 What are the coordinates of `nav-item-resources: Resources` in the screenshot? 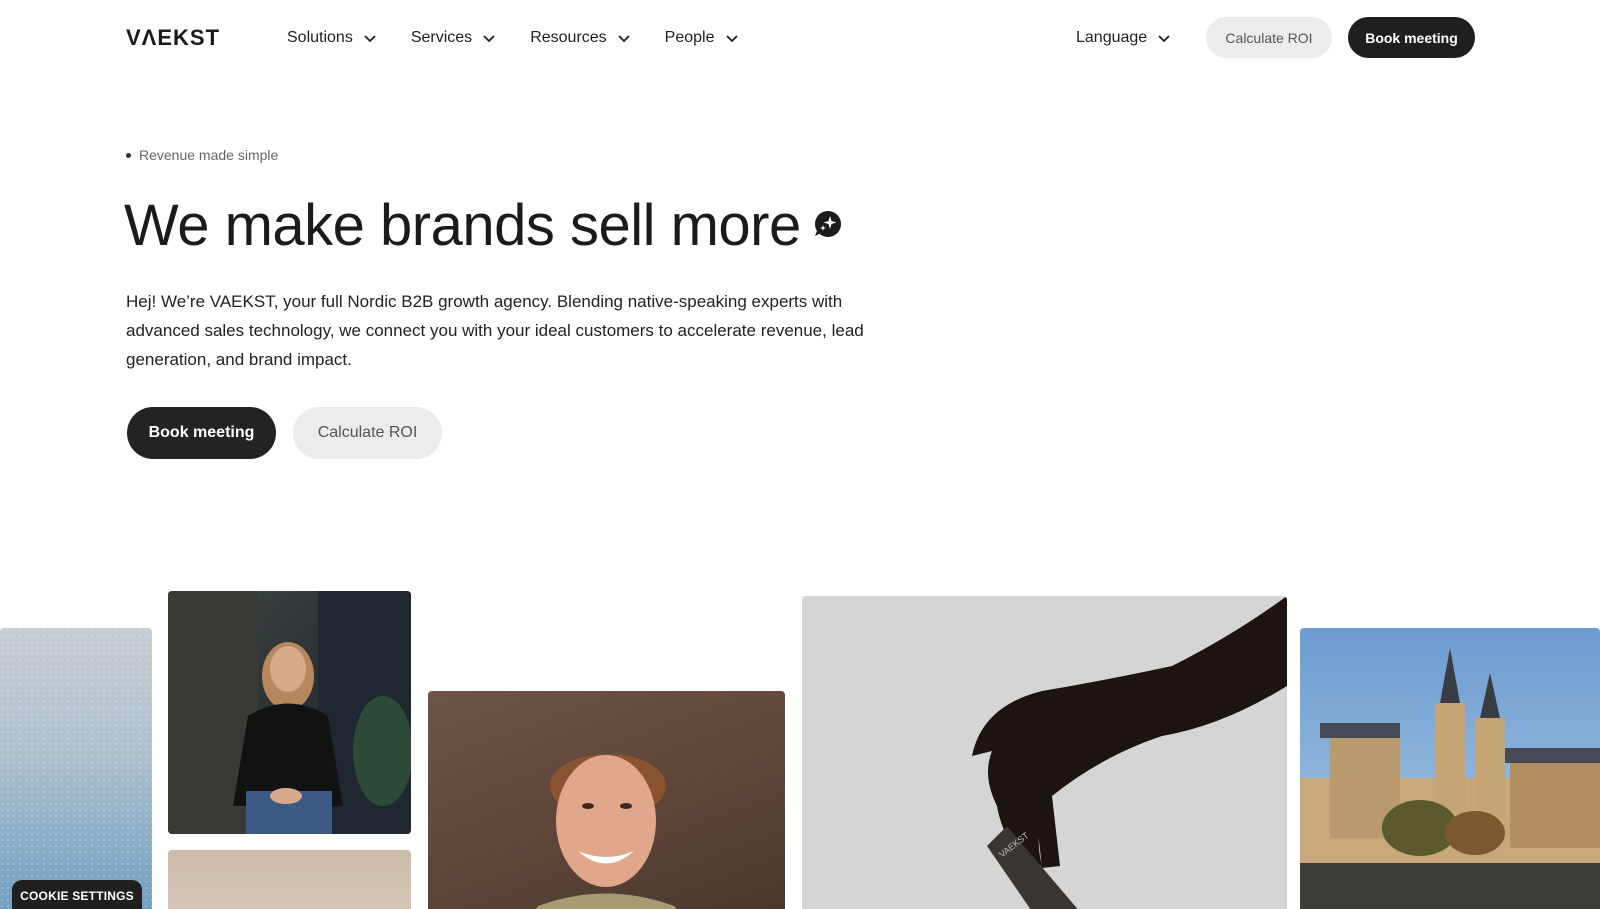 It's located at (580, 38).